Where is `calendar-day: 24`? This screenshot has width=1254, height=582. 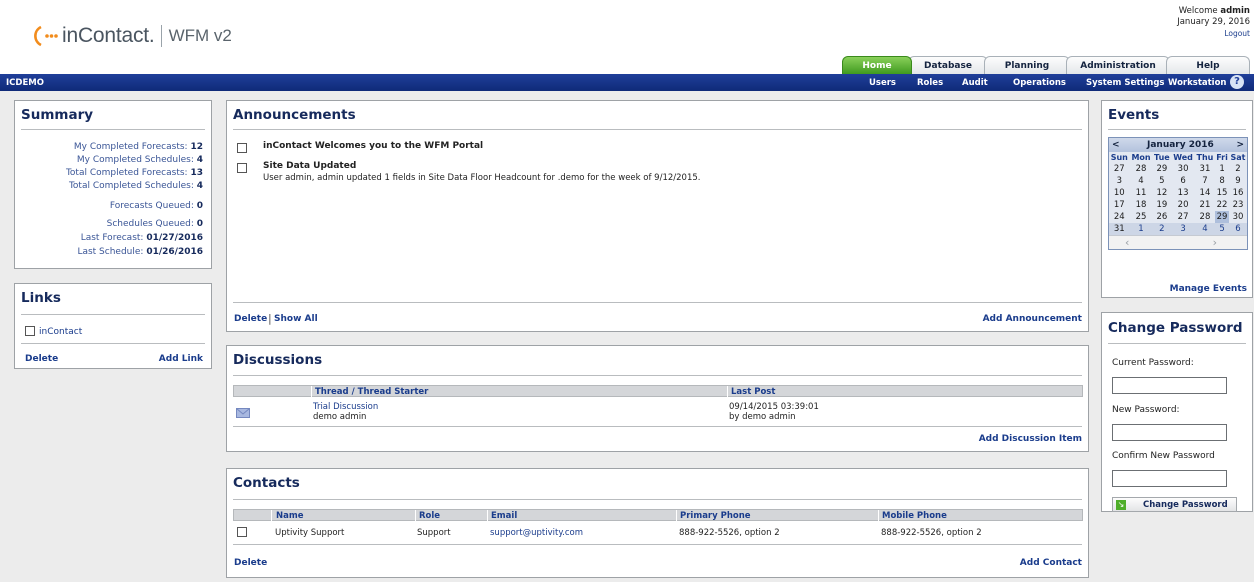 calendar-day: 24 is located at coordinates (1119, 217).